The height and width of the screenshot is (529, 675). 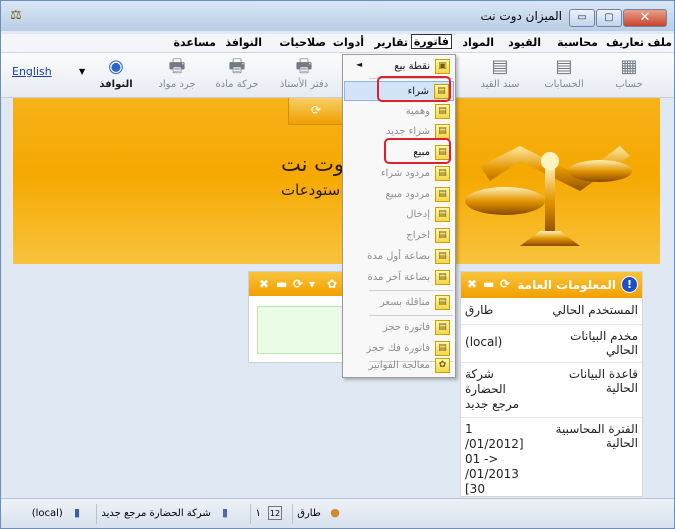 I want to click on banner-subtitle: ستودعات, so click(x=311, y=190).